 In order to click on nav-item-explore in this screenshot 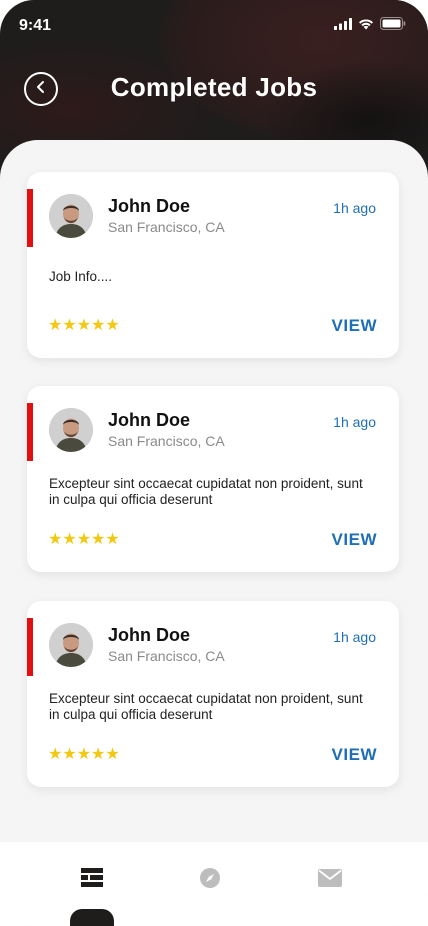, I will do `click(210, 880)`.